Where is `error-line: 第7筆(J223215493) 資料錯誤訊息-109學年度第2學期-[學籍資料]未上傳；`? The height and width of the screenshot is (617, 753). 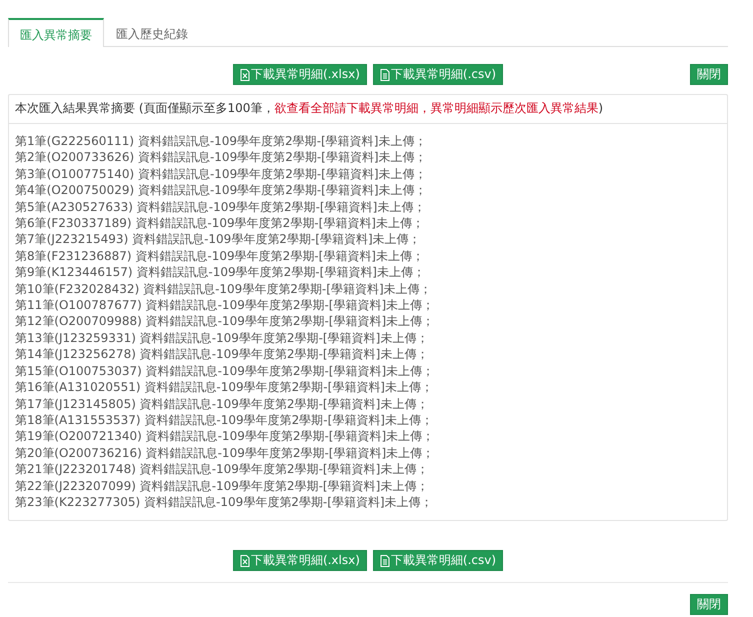
error-line: 第7筆(J223215493) 資料錯誤訊息-109學年度第2學期-[學籍資料]未上傳； is located at coordinates (218, 239).